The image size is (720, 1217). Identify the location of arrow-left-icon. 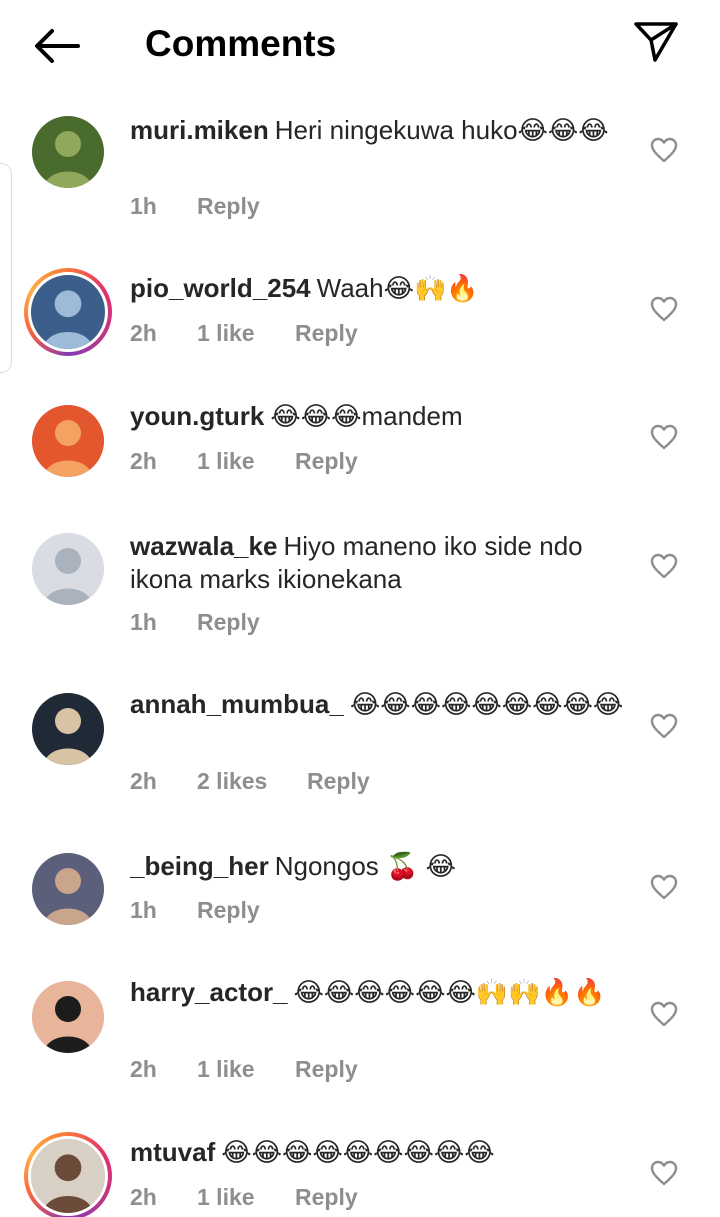
(57, 46).